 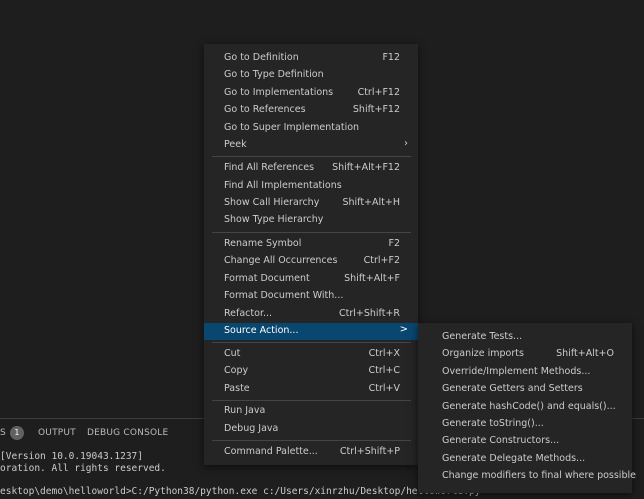 What do you see at coordinates (311, 279) in the screenshot?
I see `menu-item-format-document: Format Document Shift+Alt+F` at bounding box center [311, 279].